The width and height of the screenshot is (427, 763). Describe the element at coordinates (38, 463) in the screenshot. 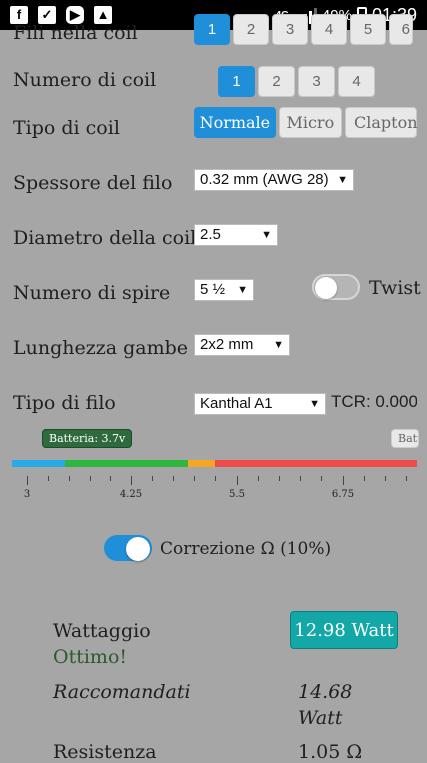

I see `range-blue` at that location.